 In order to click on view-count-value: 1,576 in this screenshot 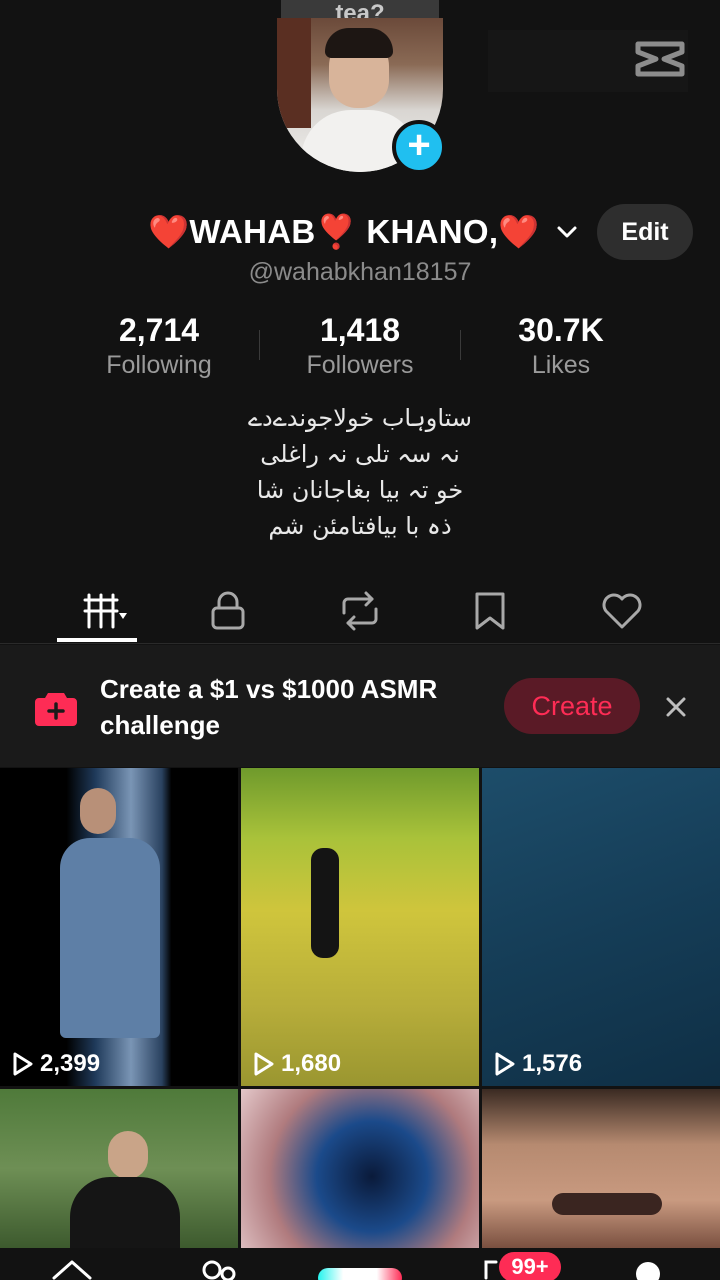, I will do `click(552, 1063)`.